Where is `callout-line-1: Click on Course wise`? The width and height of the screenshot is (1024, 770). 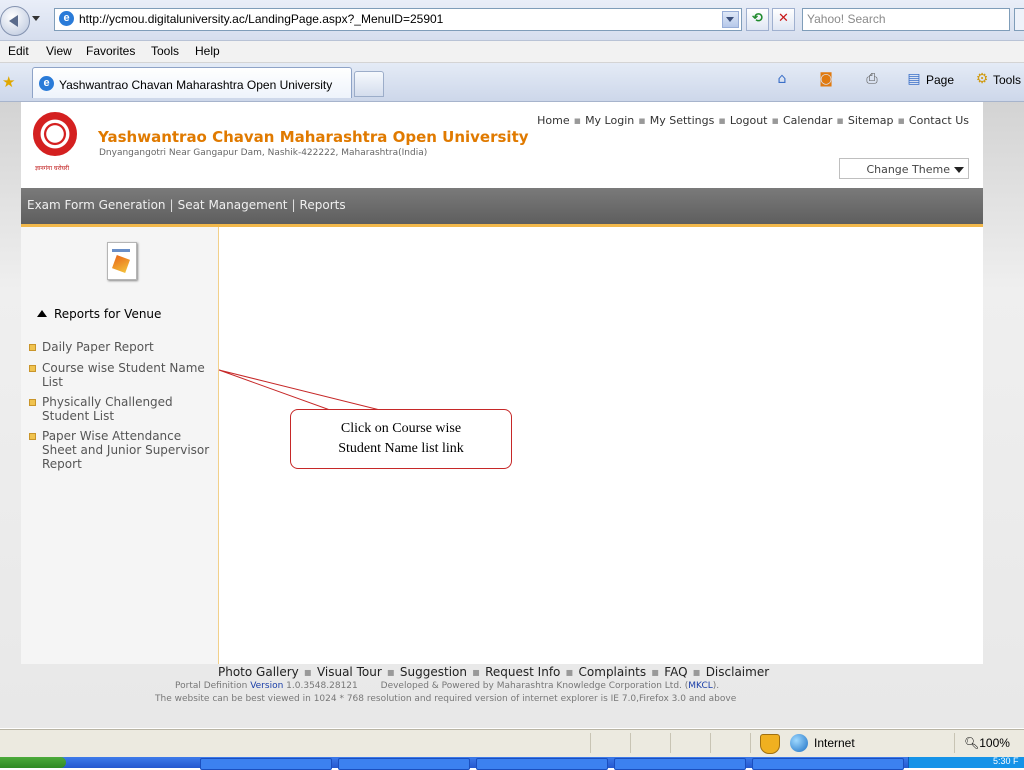
callout-line-1: Click on Course wise is located at coordinates (401, 428).